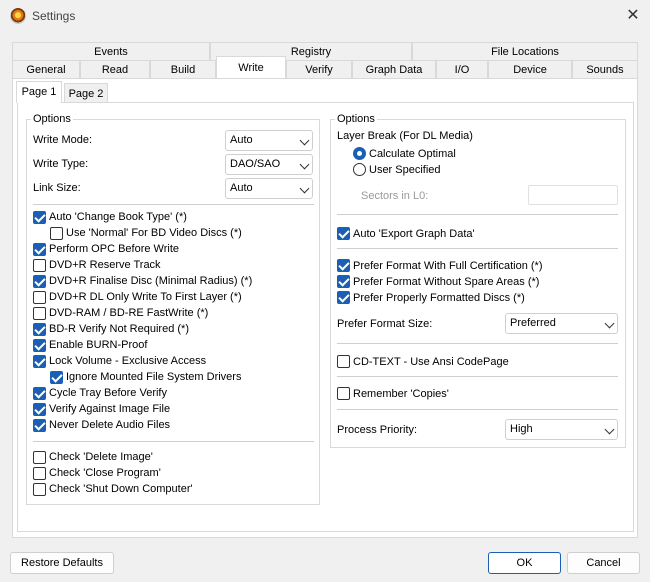  I want to click on process-priority-select: High, so click(561, 429).